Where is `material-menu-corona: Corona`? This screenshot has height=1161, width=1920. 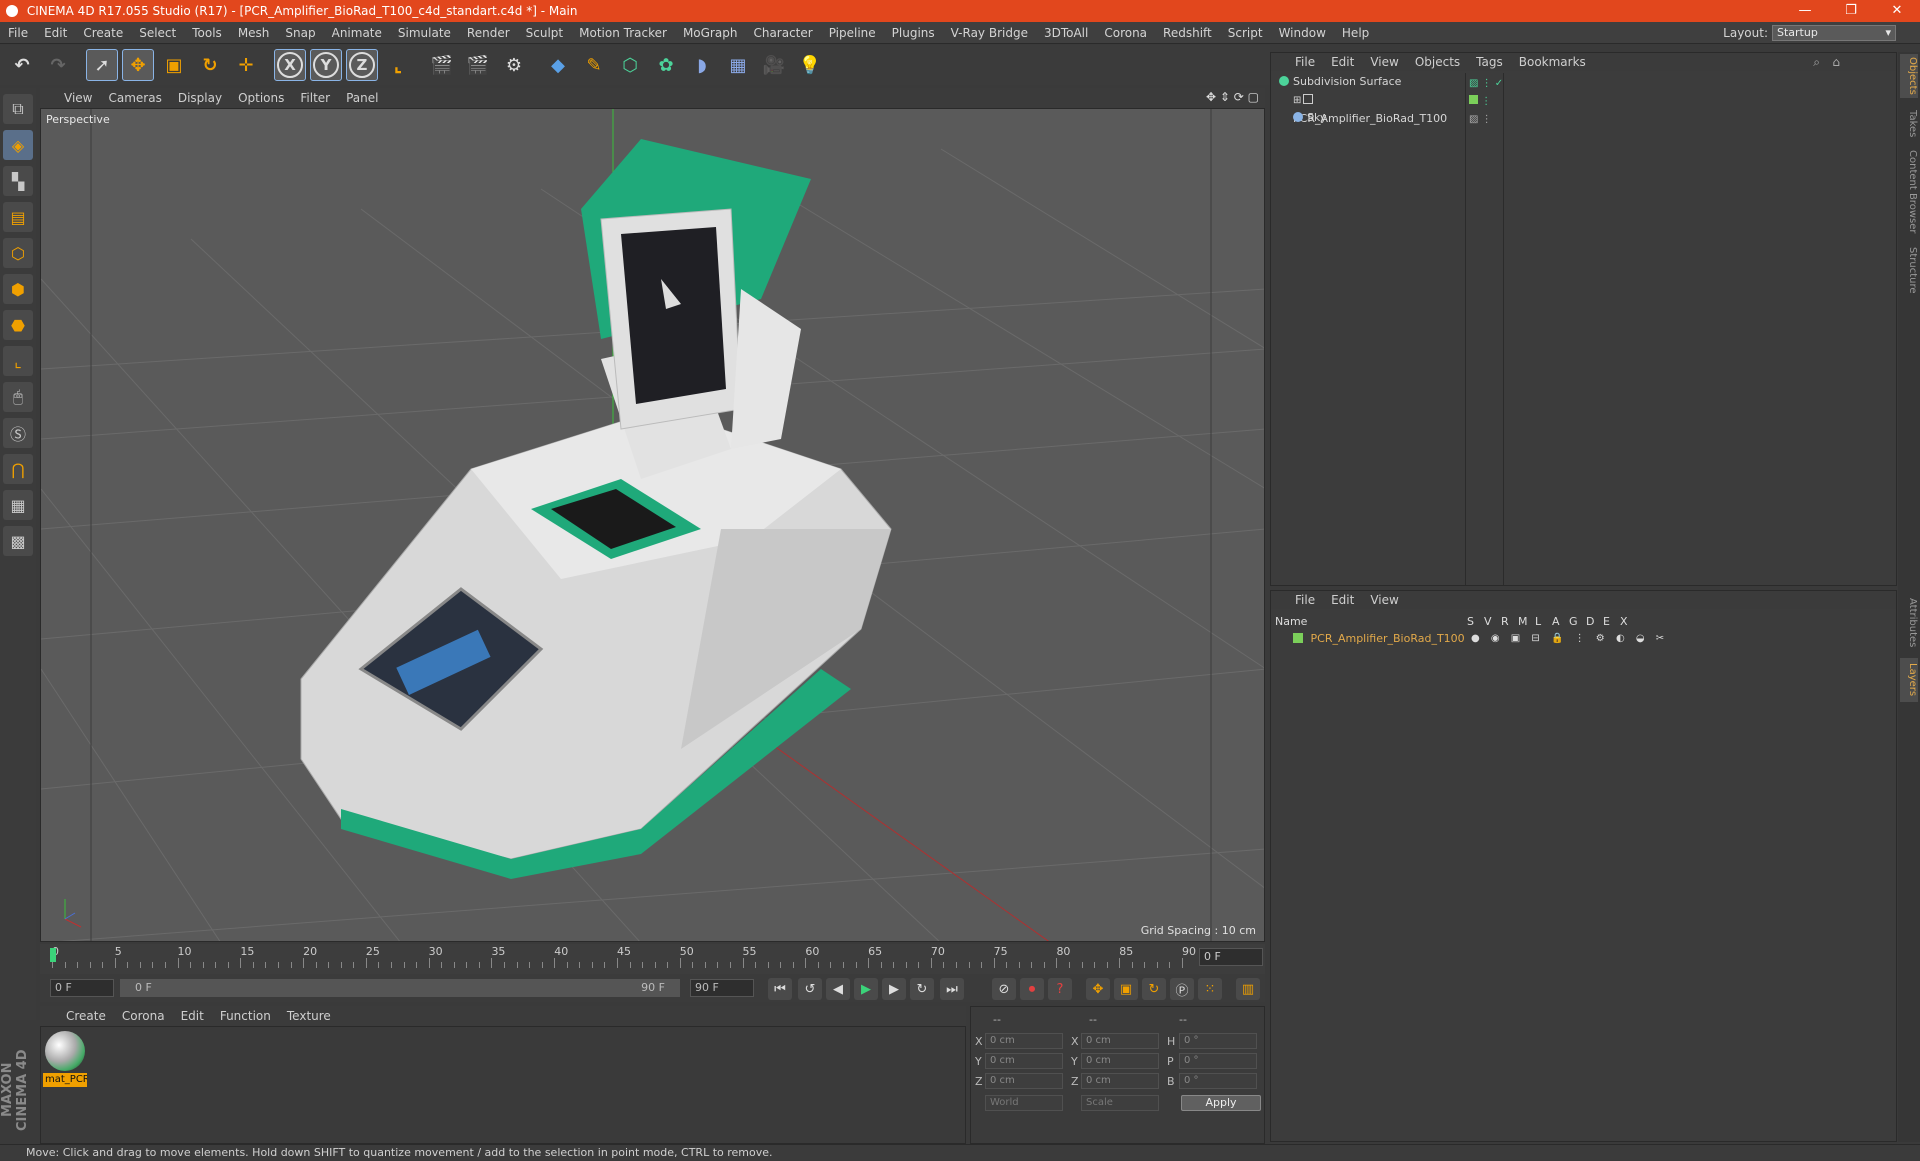 material-menu-corona: Corona is located at coordinates (143, 1016).